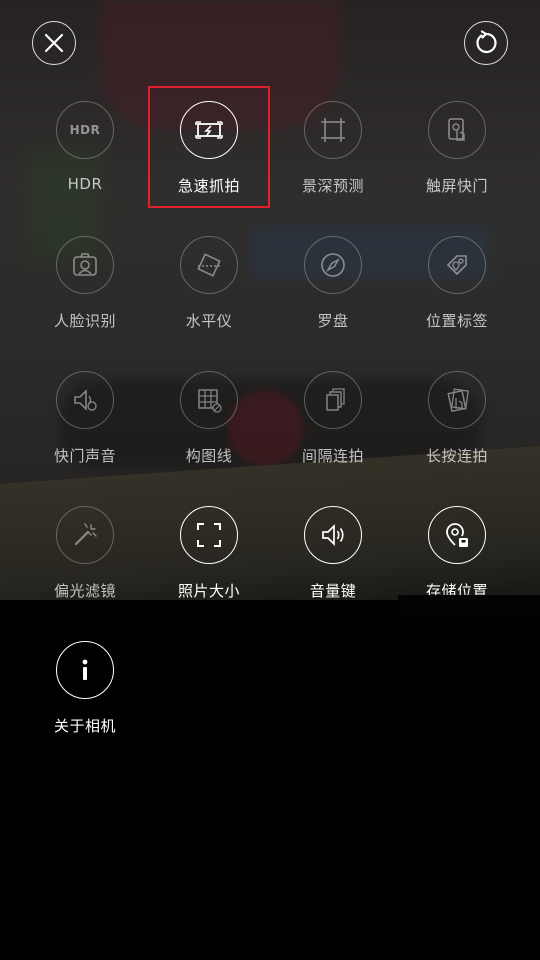 The image size is (540, 960). I want to click on menu-item-label: 触屏快门, so click(456, 186).